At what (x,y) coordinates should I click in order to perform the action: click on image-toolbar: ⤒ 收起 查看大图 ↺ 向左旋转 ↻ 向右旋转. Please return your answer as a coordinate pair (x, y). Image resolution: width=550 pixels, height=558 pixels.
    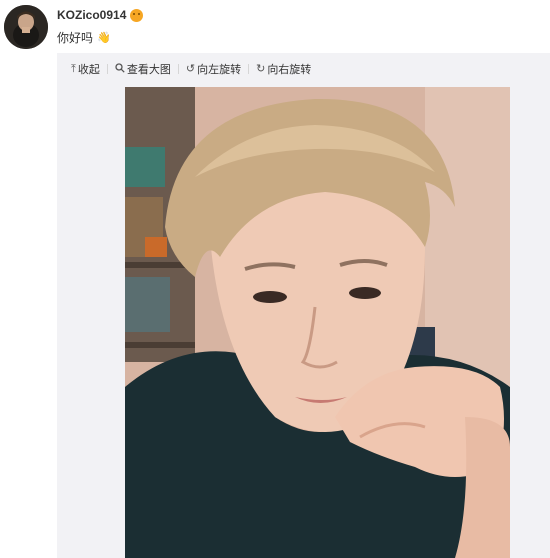
    Looking at the image, I should click on (194, 69).